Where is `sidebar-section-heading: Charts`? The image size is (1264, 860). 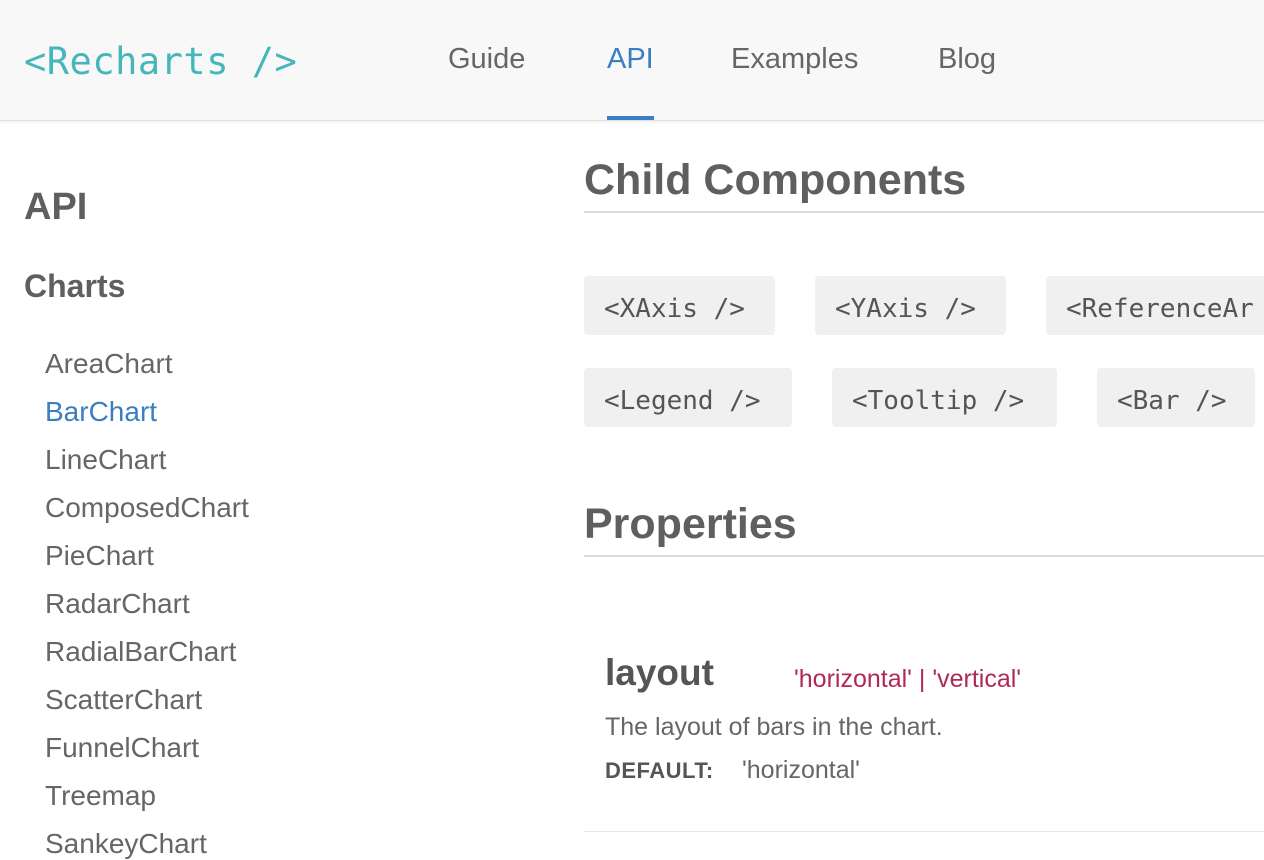
sidebar-section-heading: Charts is located at coordinates (75, 286).